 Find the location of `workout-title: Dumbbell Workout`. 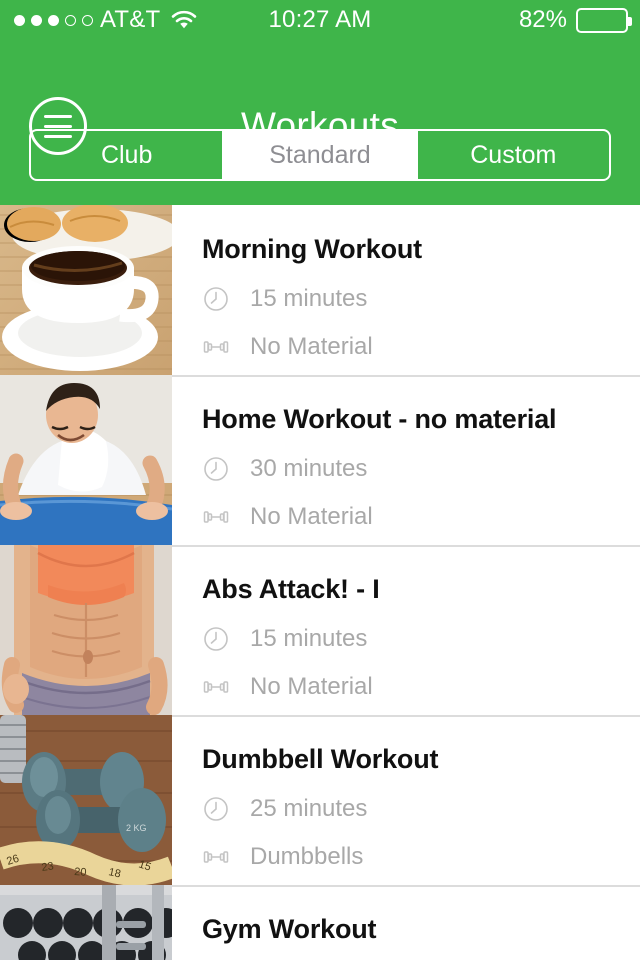

workout-title: Dumbbell Workout is located at coordinates (320, 759).